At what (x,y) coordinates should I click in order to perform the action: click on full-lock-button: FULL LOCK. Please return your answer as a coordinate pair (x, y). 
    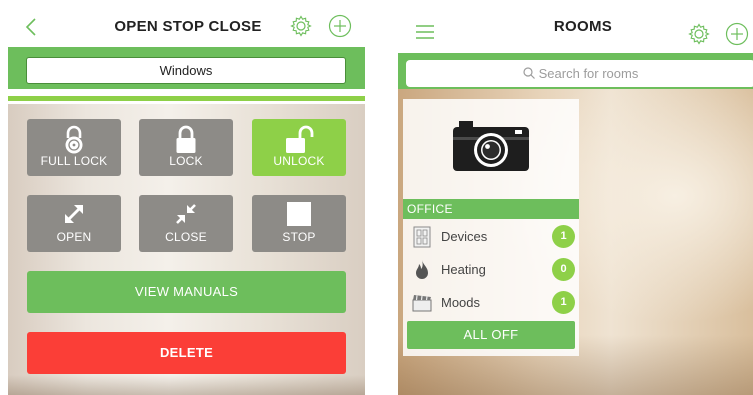
    Looking at the image, I should click on (74, 147).